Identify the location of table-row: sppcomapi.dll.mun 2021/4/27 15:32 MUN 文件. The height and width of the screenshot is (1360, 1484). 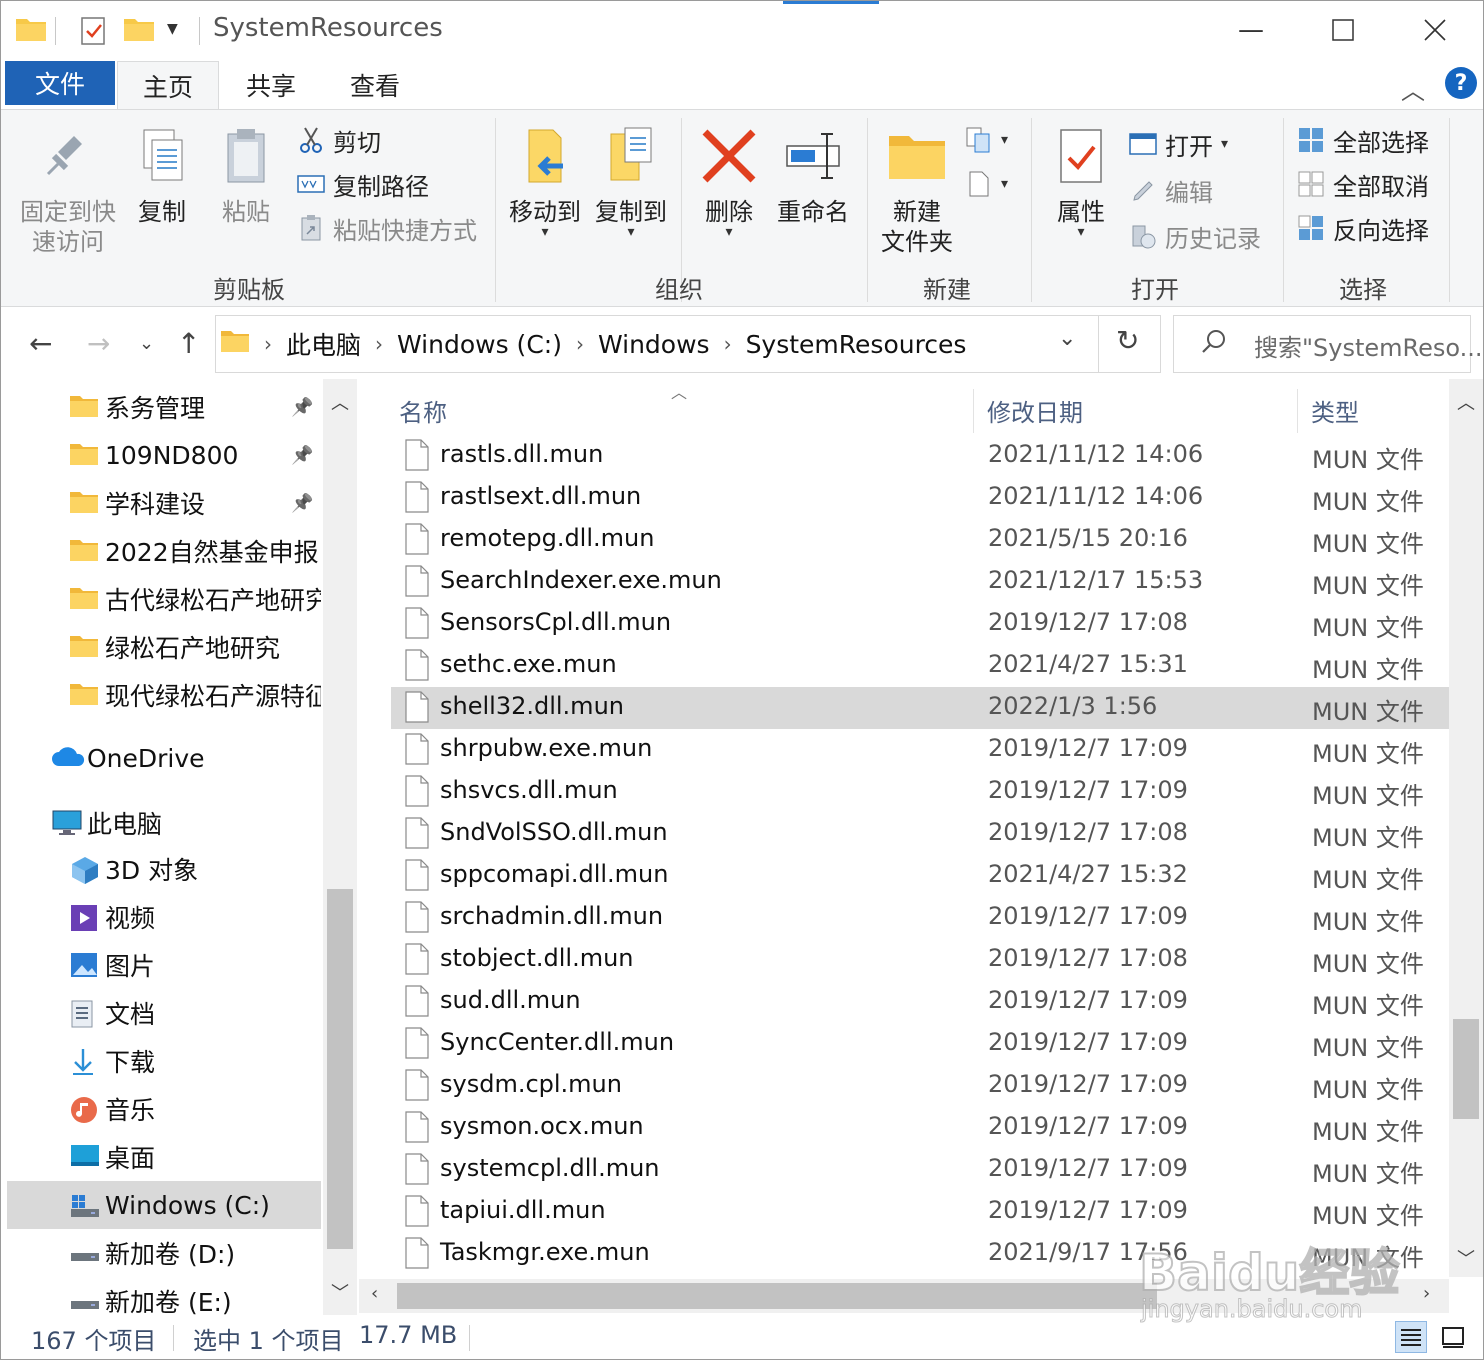
(920, 876).